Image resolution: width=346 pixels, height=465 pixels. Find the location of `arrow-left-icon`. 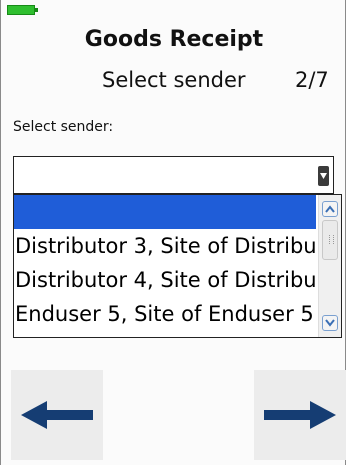

arrow-left-icon is located at coordinates (57, 415).